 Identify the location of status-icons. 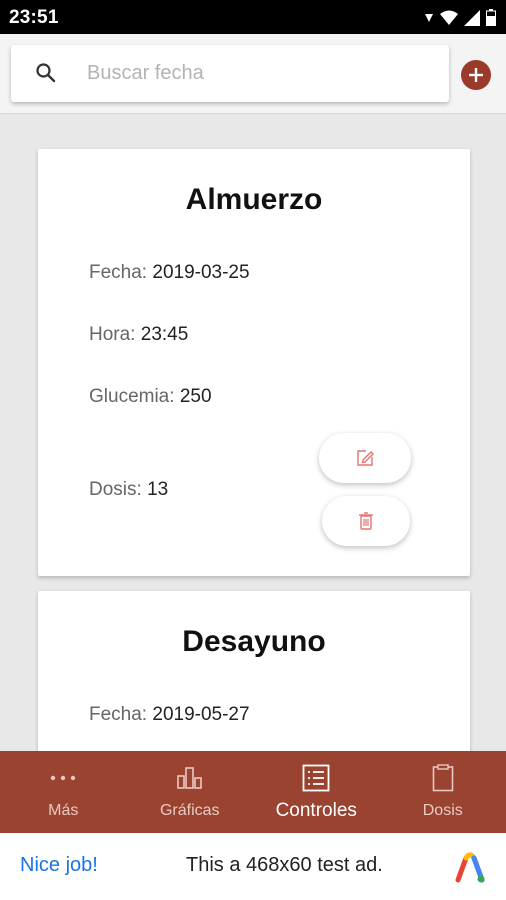
(460, 17).